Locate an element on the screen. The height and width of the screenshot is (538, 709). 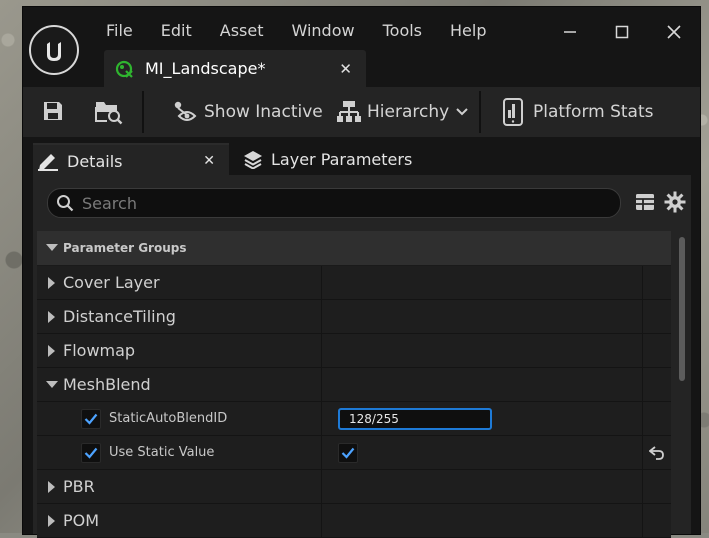
parameter-groups-header: Parameter Groups is located at coordinates (354, 248).